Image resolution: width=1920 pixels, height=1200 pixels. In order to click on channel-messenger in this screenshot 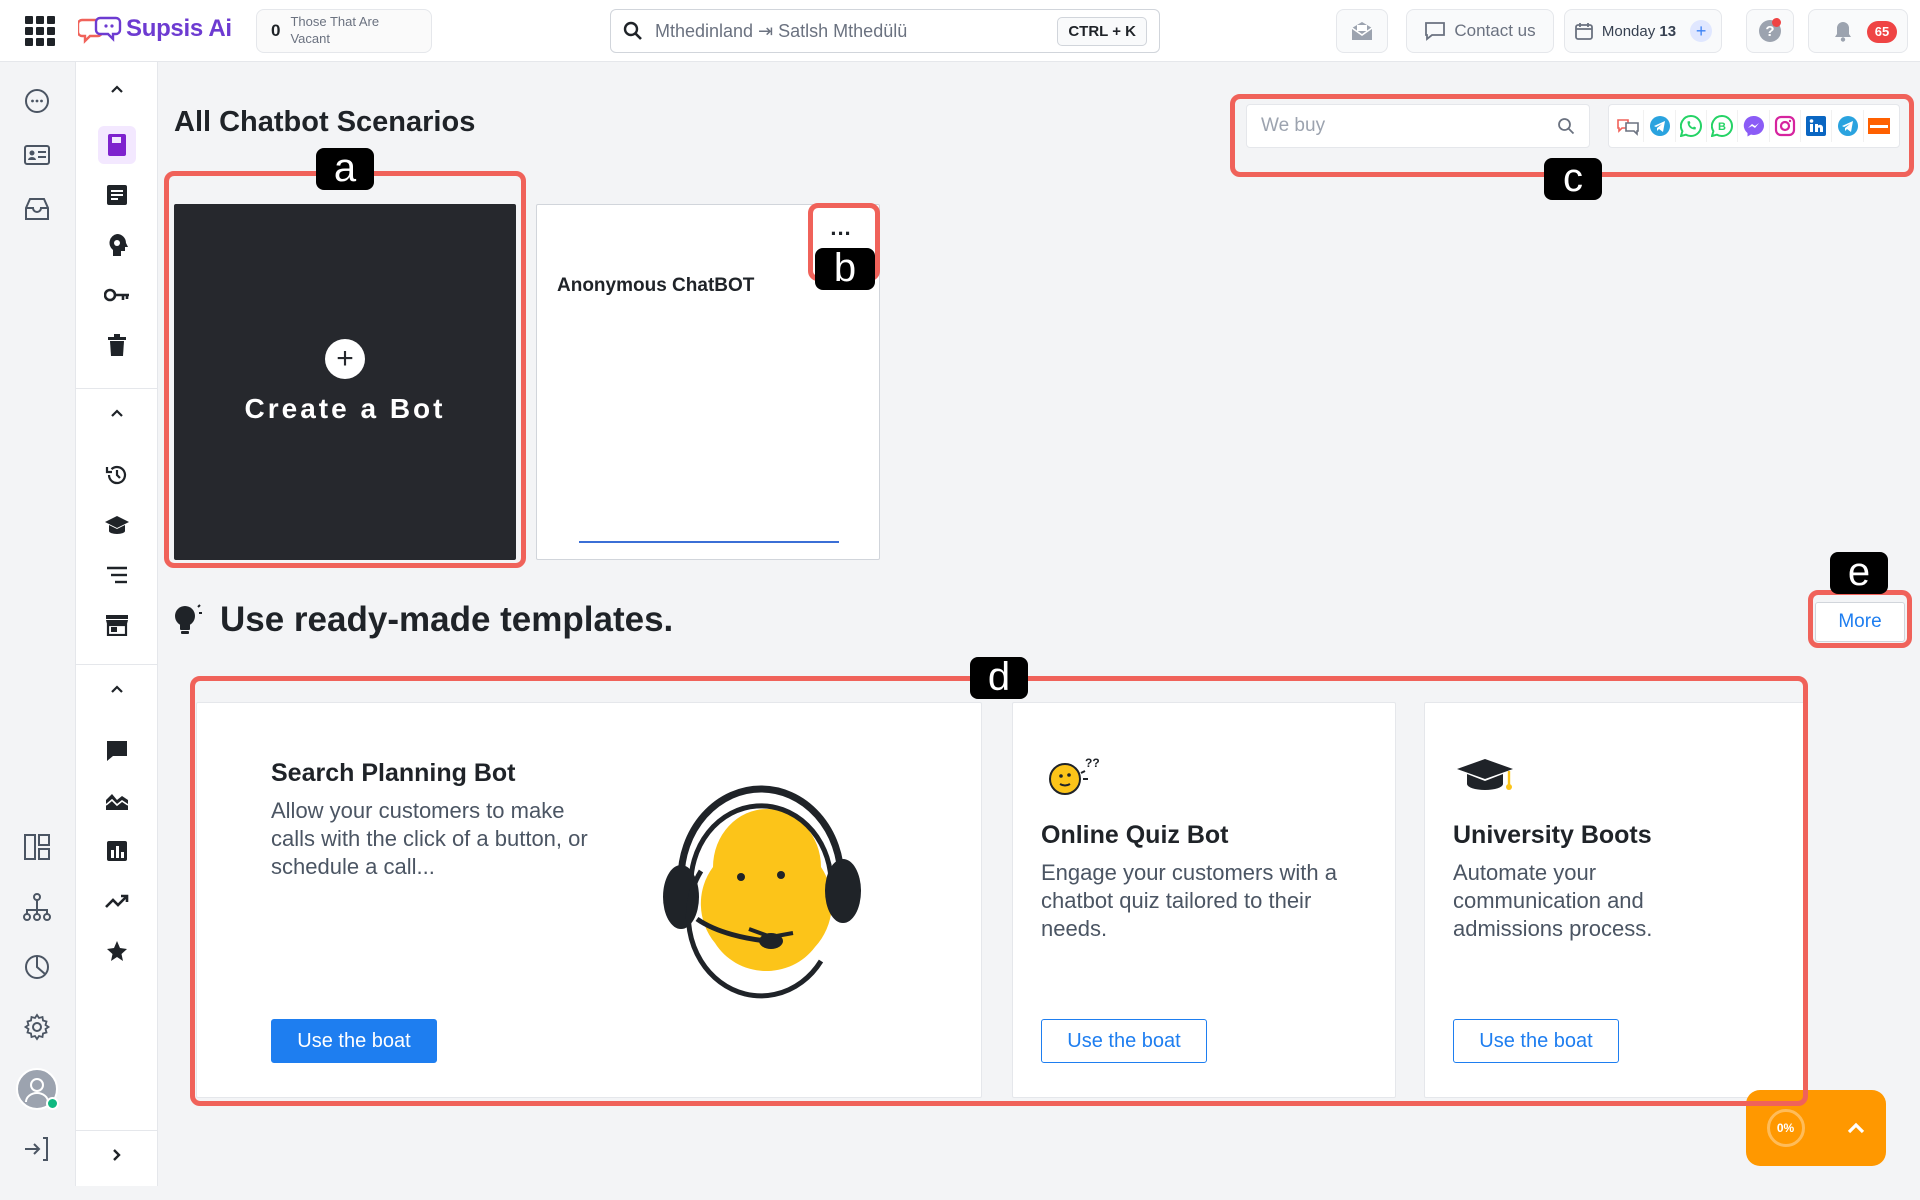, I will do `click(1754, 126)`.